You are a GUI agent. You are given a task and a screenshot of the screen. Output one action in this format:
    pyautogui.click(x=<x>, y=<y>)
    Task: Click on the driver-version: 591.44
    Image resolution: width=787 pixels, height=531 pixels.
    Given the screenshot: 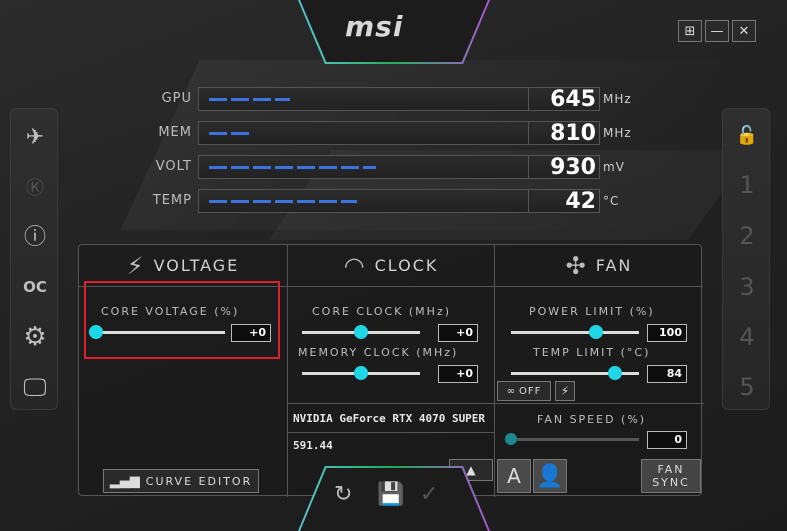 What is the action you would take?
    pyautogui.click(x=313, y=445)
    